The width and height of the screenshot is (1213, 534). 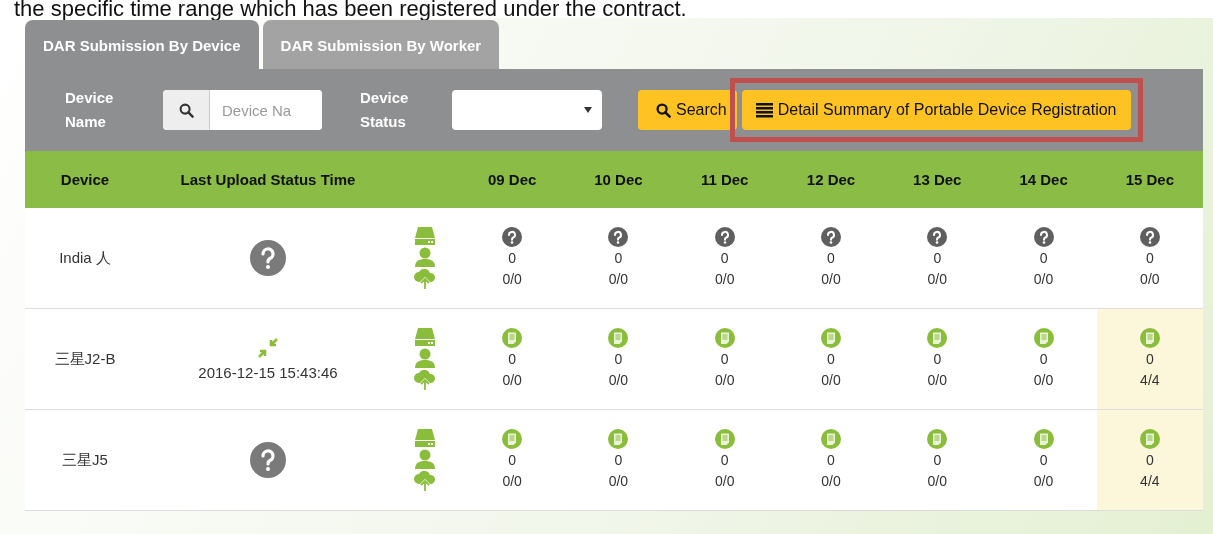 I want to click on device-status-label: Device Status, so click(x=385, y=110).